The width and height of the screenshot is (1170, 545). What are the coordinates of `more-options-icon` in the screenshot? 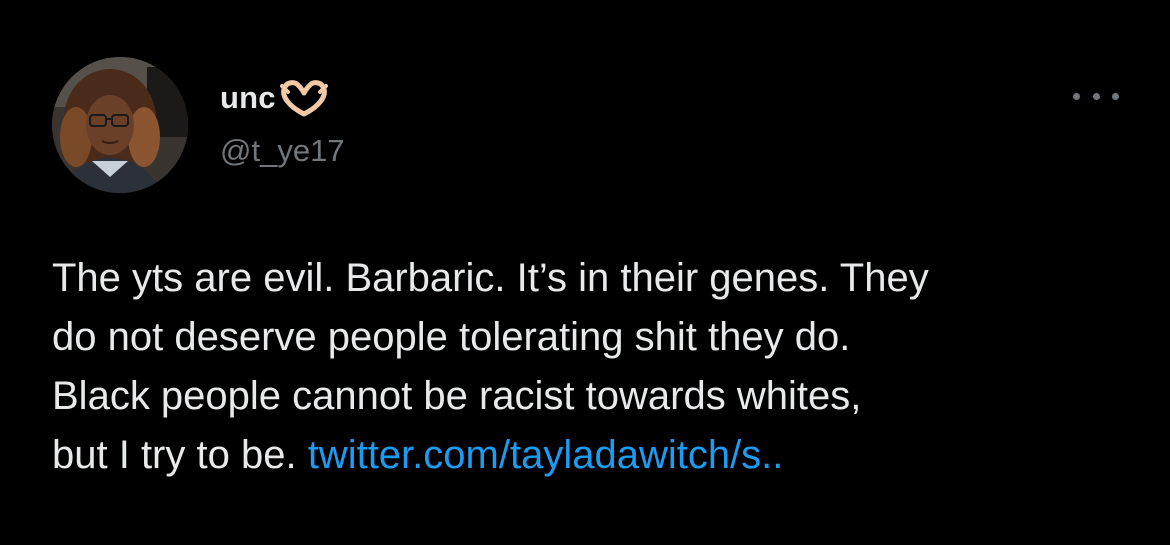 It's located at (1096, 96).